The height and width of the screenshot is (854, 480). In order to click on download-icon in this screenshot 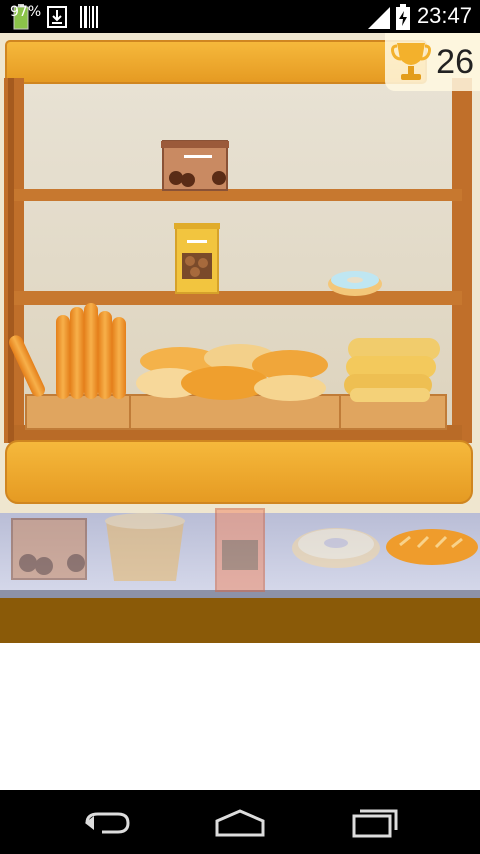, I will do `click(57, 17)`.